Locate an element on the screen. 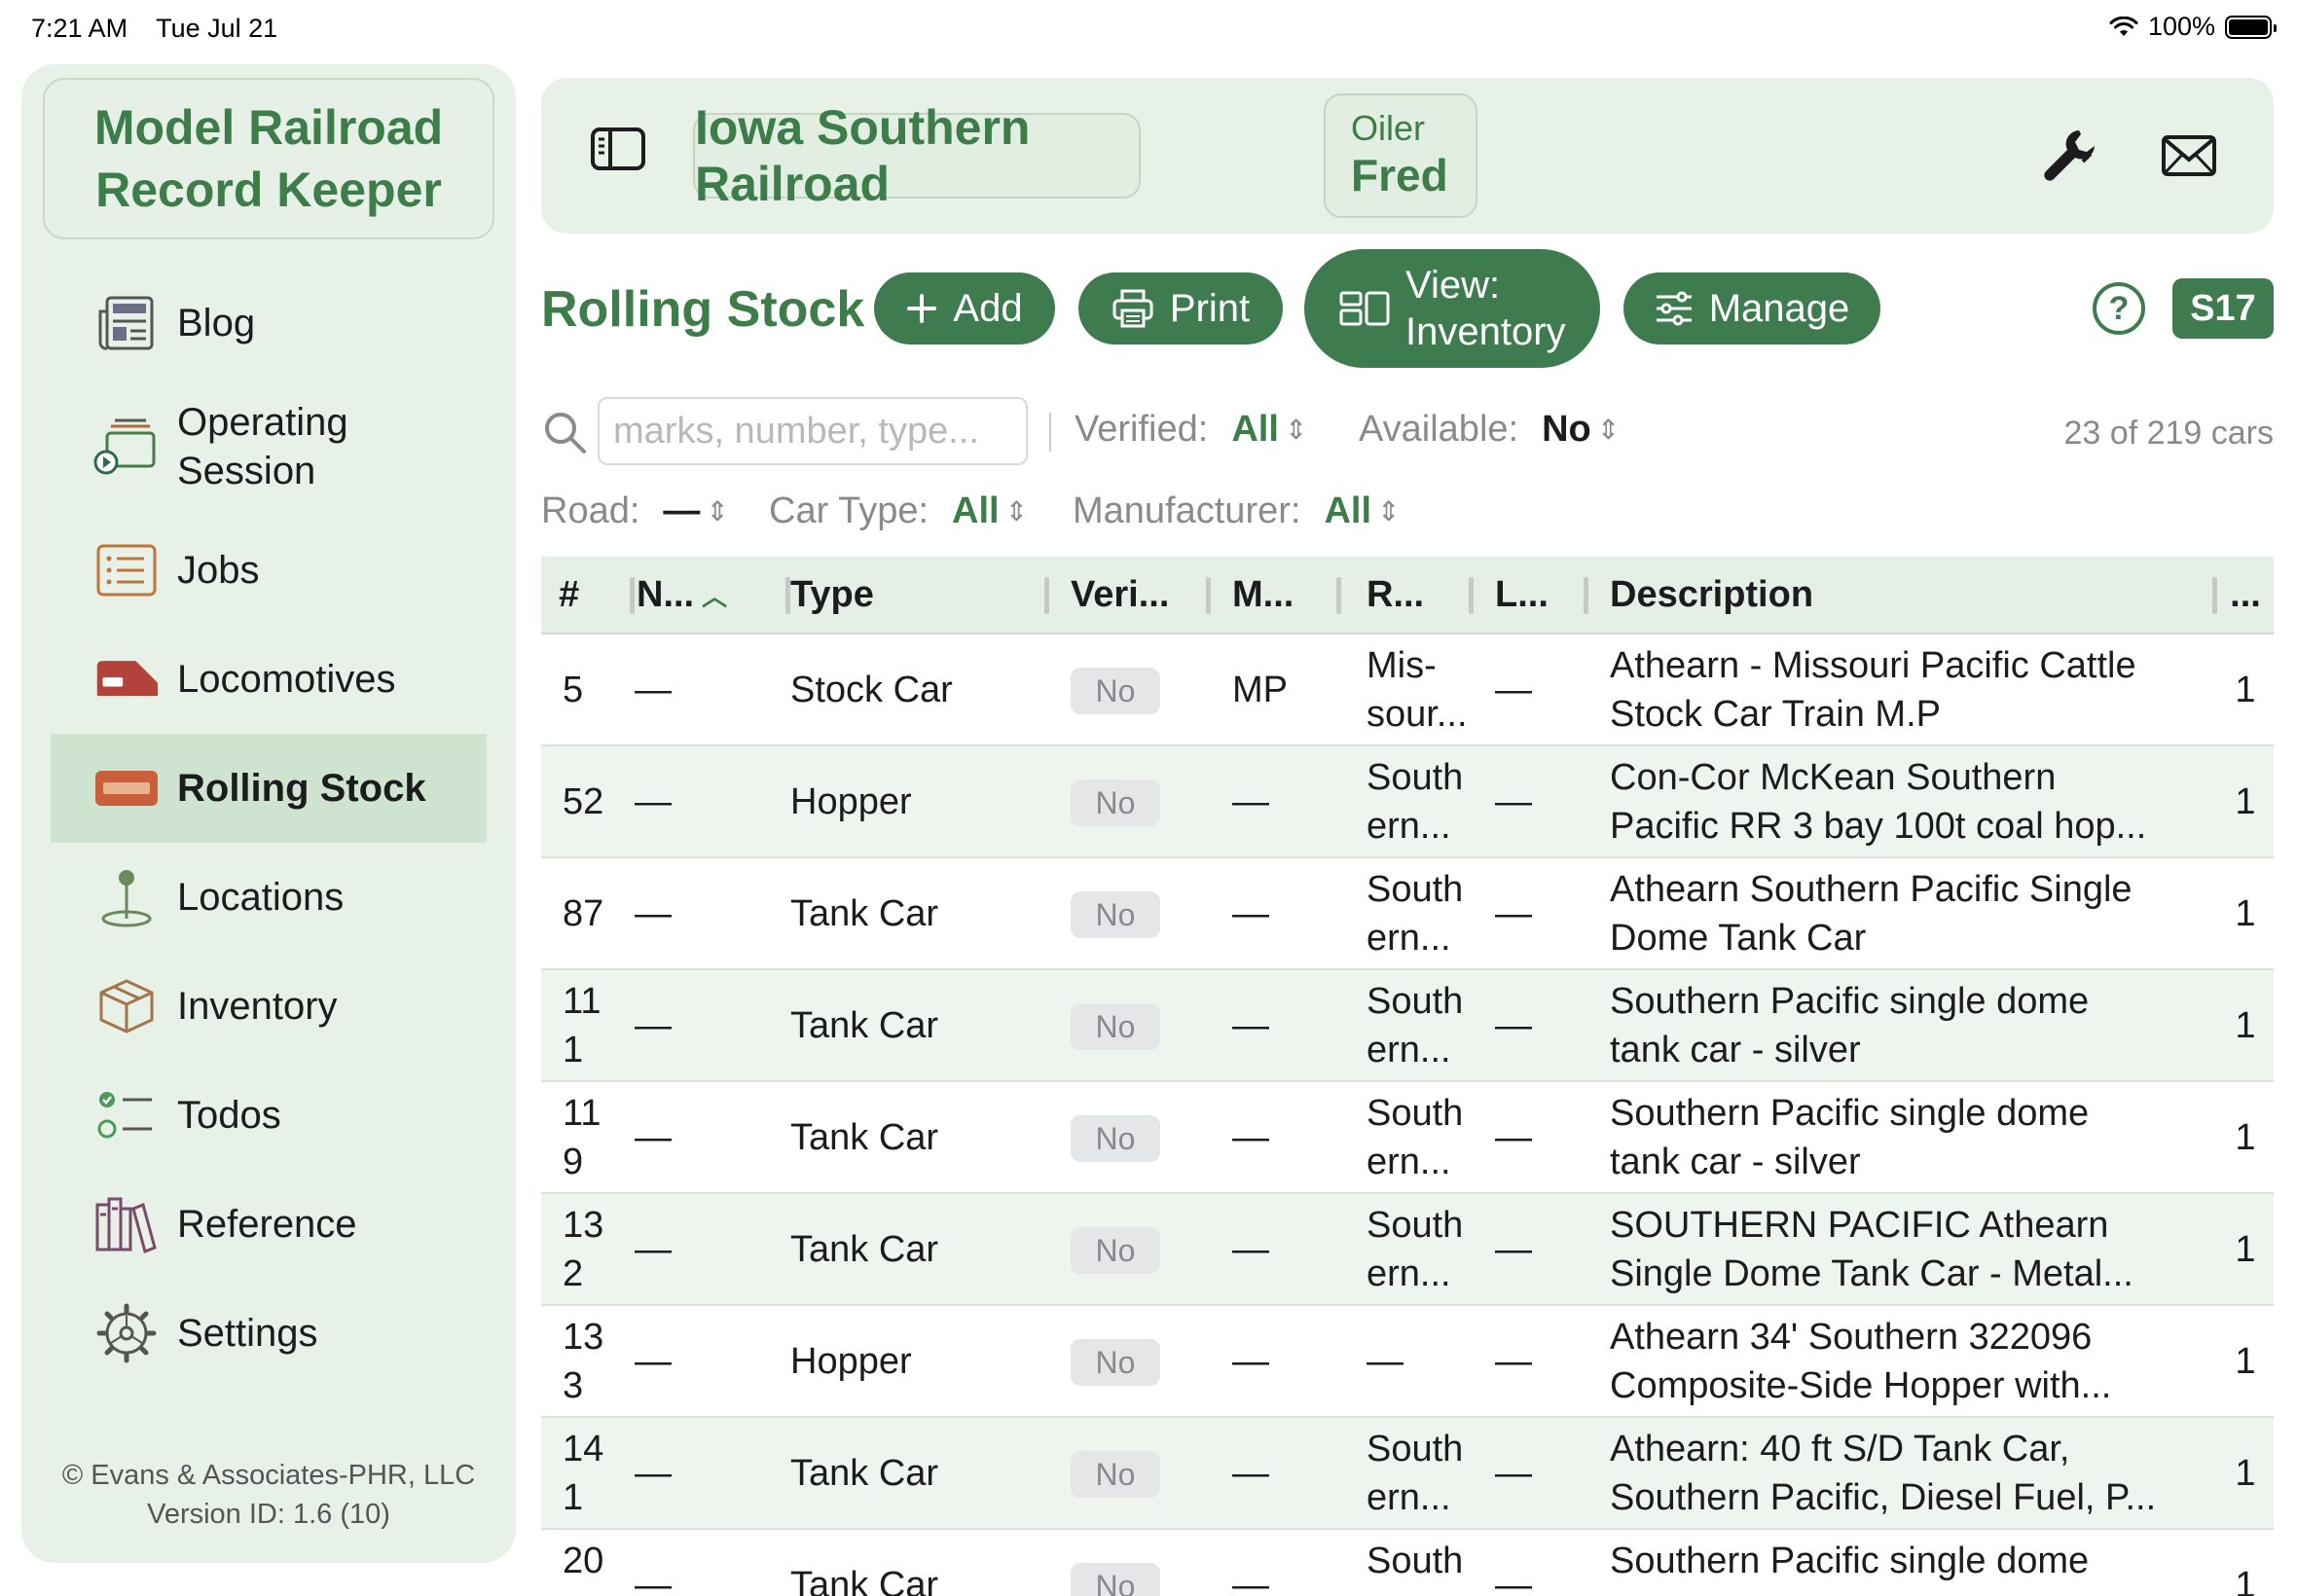  column-header-description: Description is located at coordinates (1902, 595).